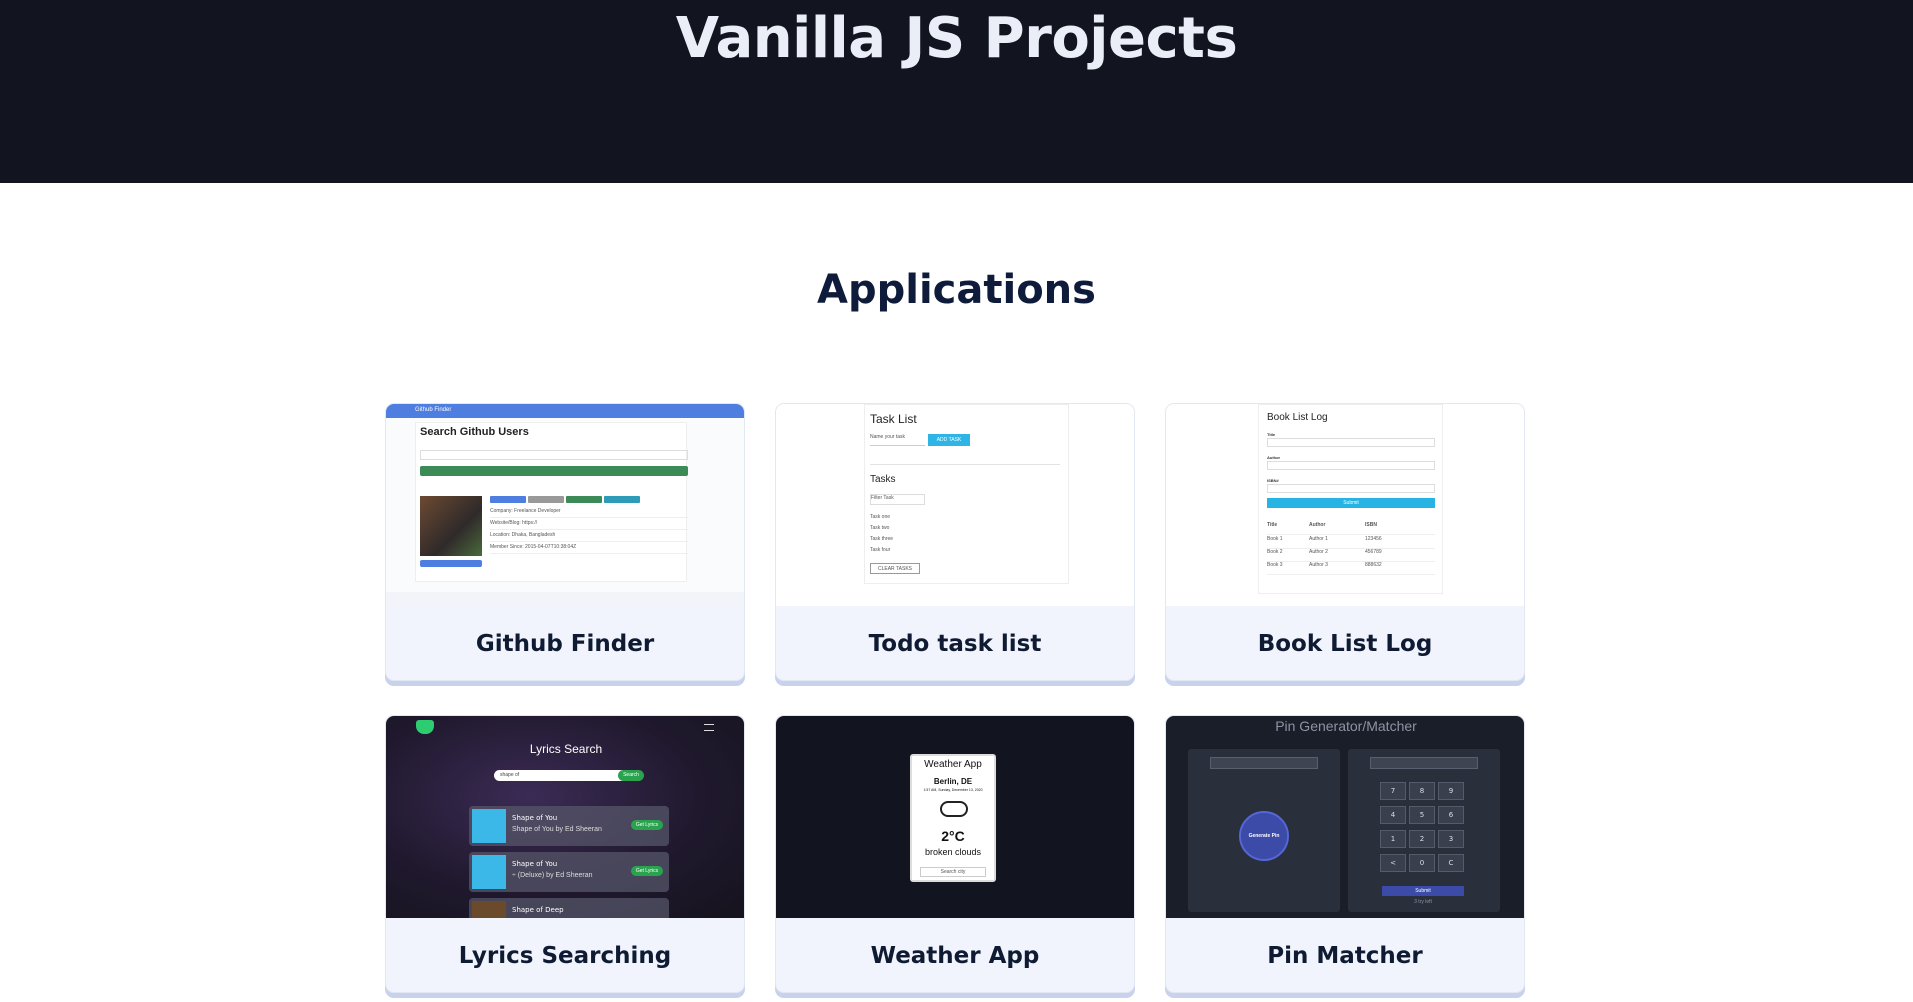  What do you see at coordinates (565, 955) in the screenshot?
I see `project-title: Lyrics Searching` at bounding box center [565, 955].